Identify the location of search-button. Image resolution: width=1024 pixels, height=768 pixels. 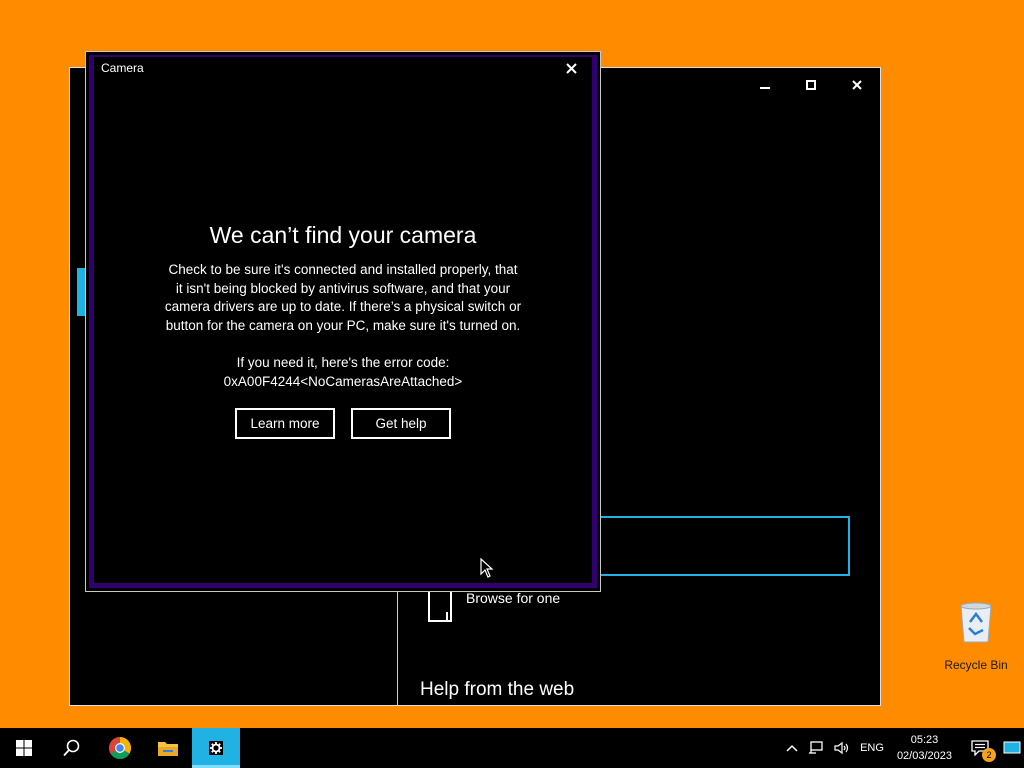
(72, 748).